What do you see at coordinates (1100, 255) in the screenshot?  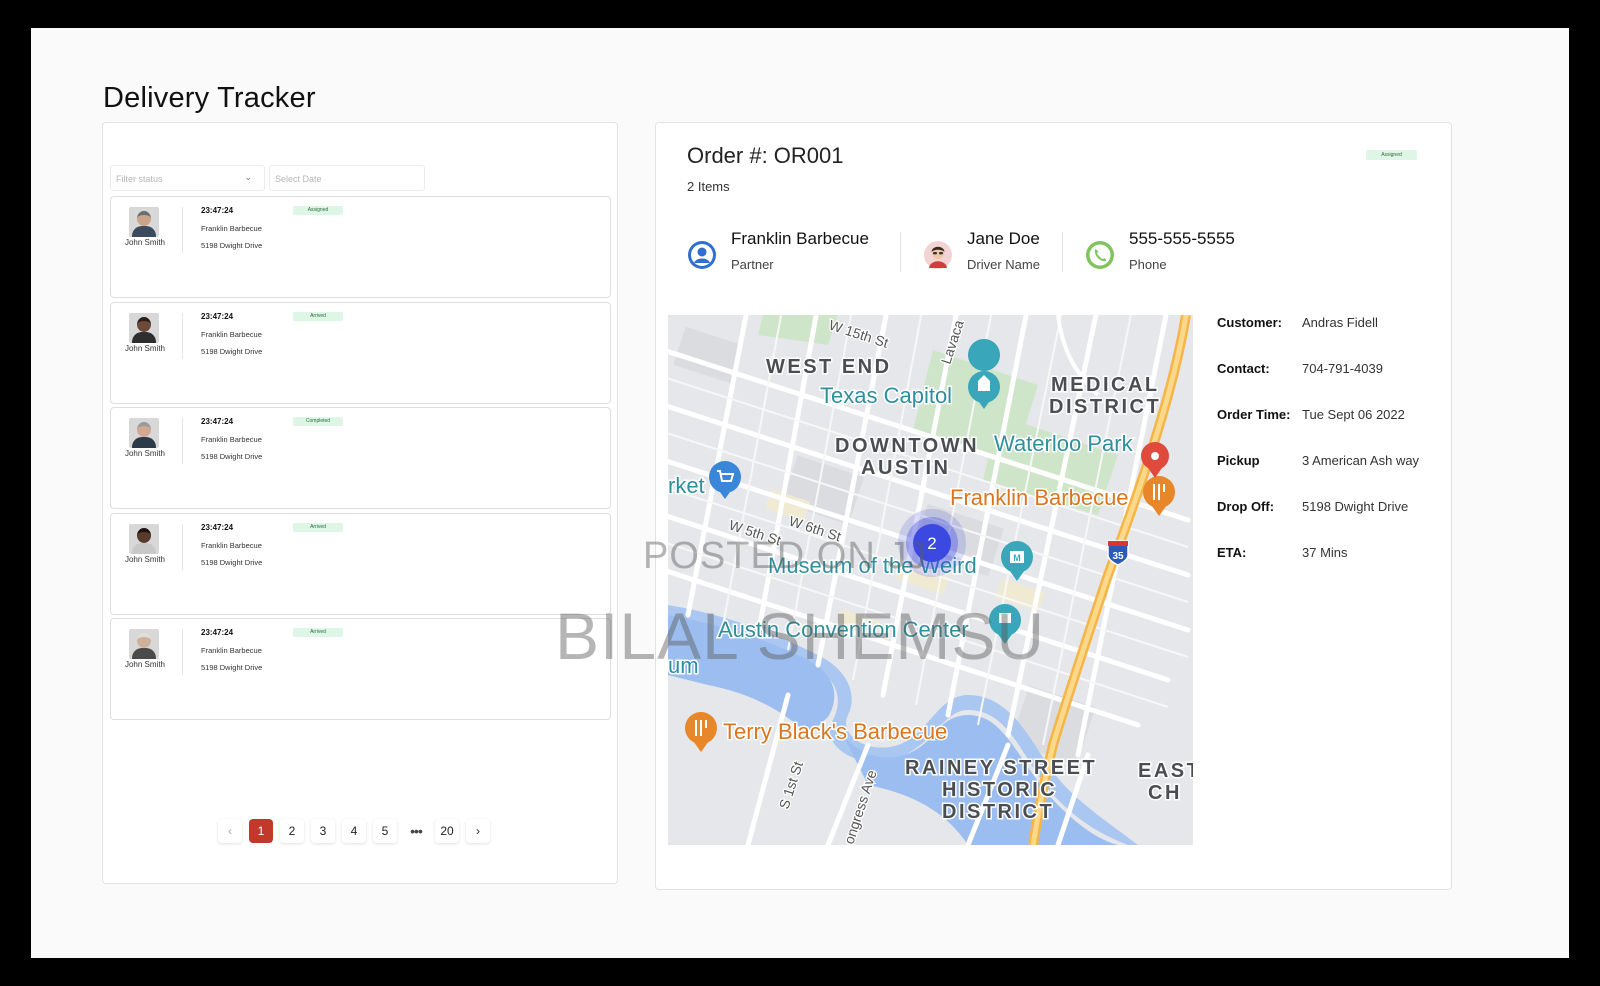 I see `phone-icon` at bounding box center [1100, 255].